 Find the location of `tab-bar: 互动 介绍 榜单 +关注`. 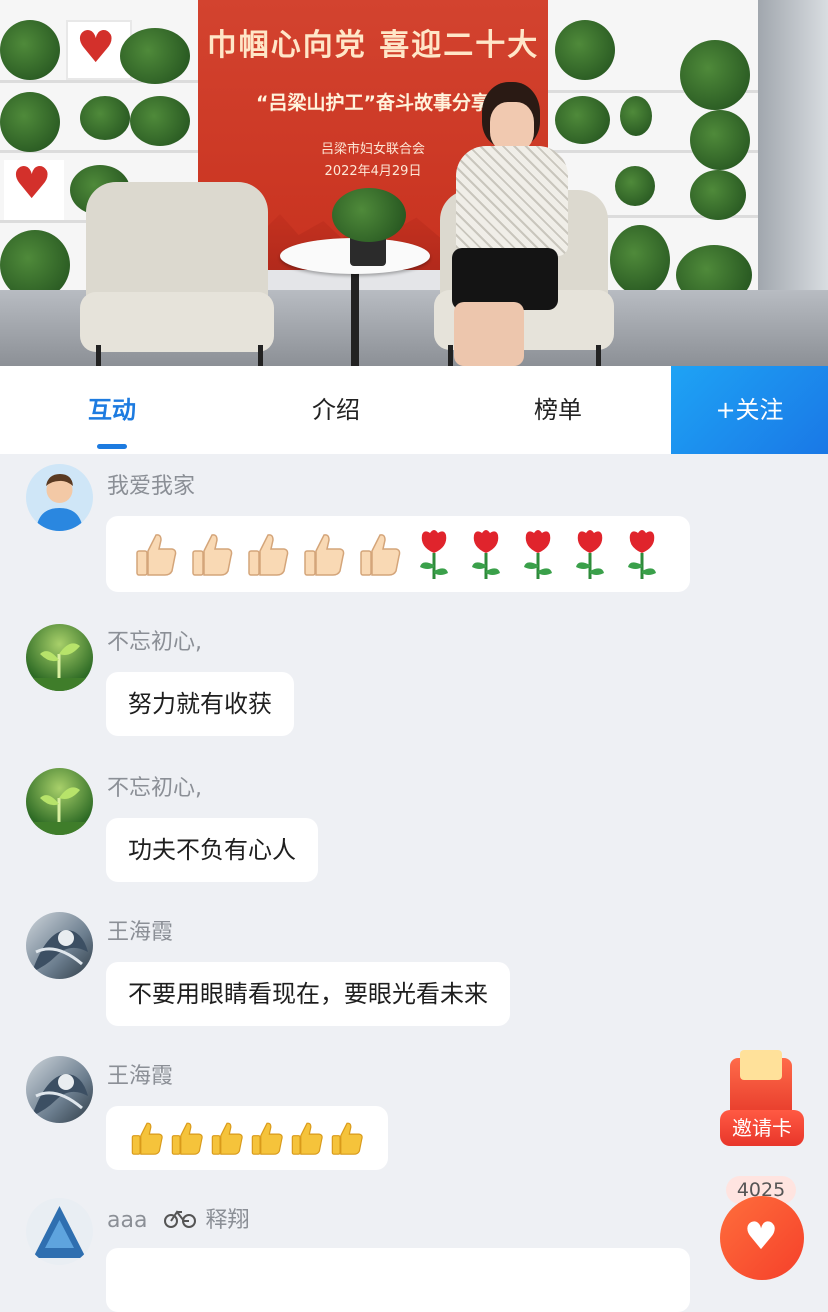

tab-bar: 互动 介绍 榜单 +关注 is located at coordinates (414, 410).